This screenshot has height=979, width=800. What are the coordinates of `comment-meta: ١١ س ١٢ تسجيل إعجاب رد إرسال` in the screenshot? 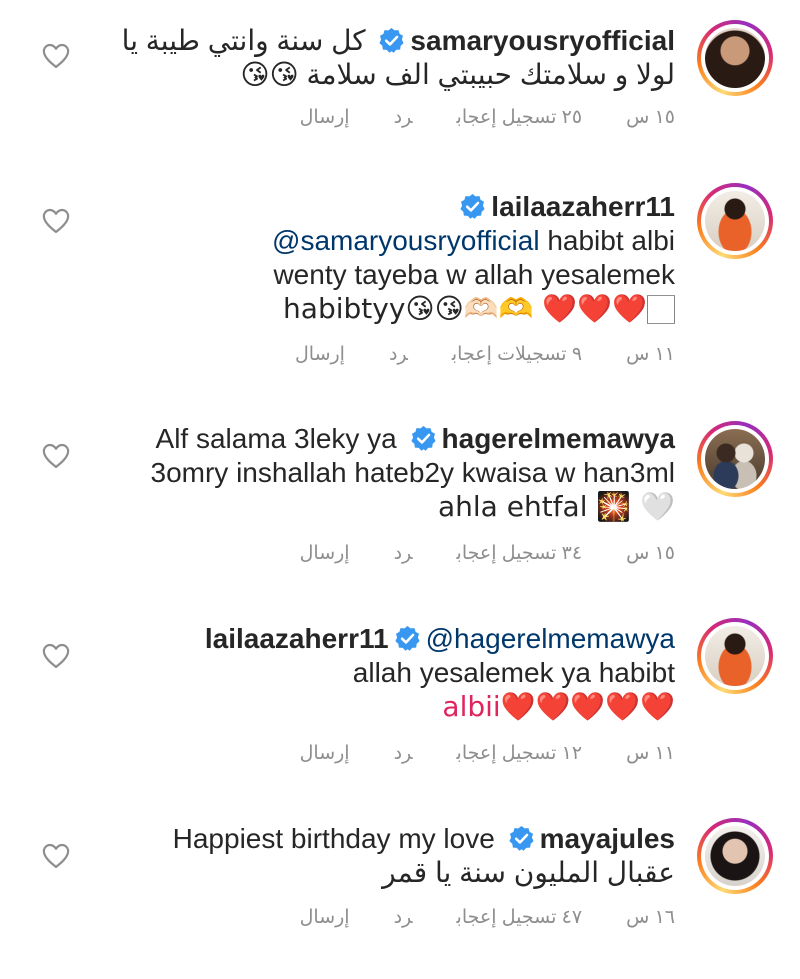 It's located at (487, 753).